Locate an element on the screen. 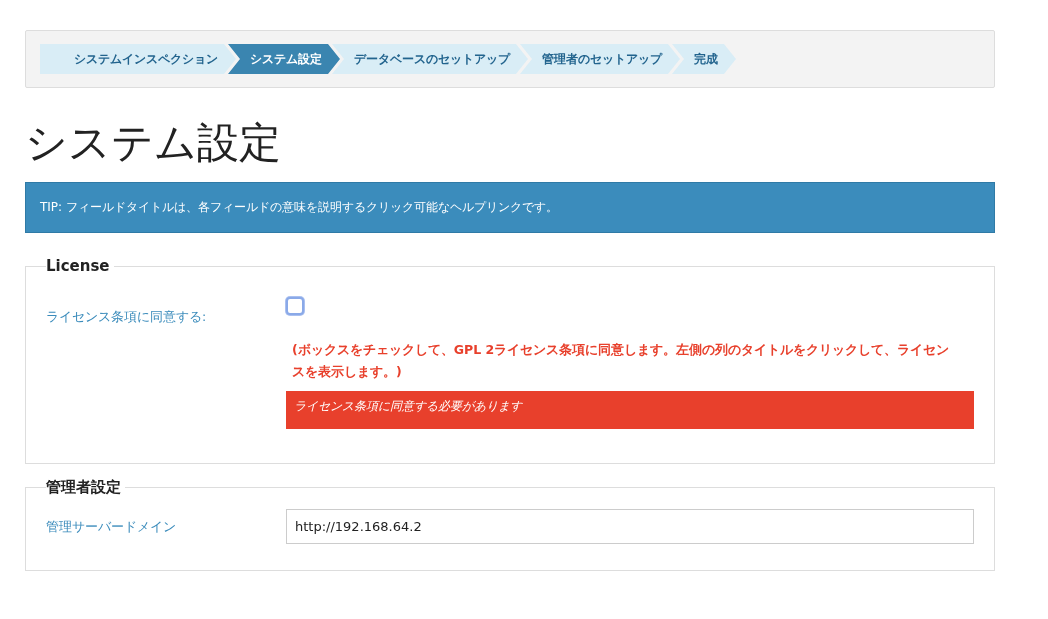 The width and height of the screenshot is (1048, 619). wizard-step: データベースのセットアップ is located at coordinates (430, 59).